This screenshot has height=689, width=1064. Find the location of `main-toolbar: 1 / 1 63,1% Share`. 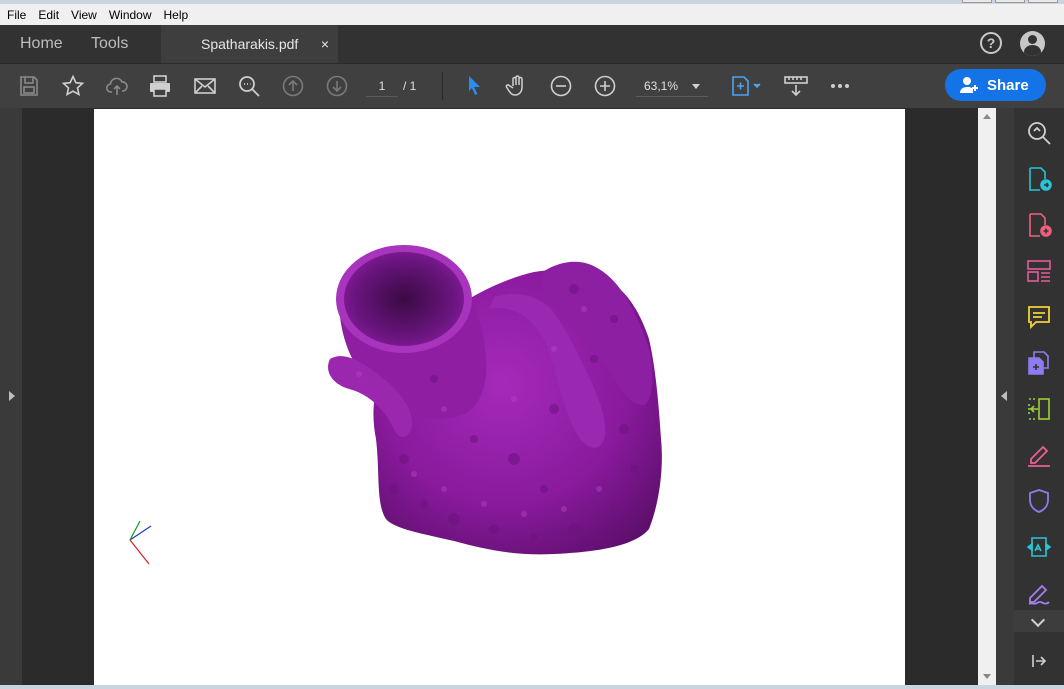

main-toolbar: 1 / 1 63,1% Share is located at coordinates (532, 85).